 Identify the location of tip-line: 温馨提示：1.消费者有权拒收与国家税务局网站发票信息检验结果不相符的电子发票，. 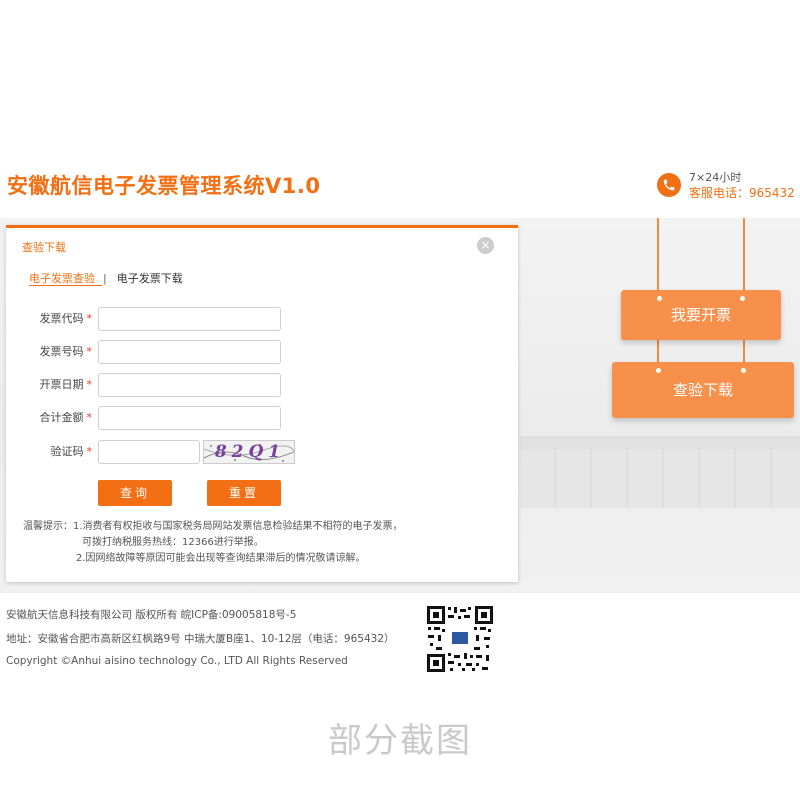
(213, 526).